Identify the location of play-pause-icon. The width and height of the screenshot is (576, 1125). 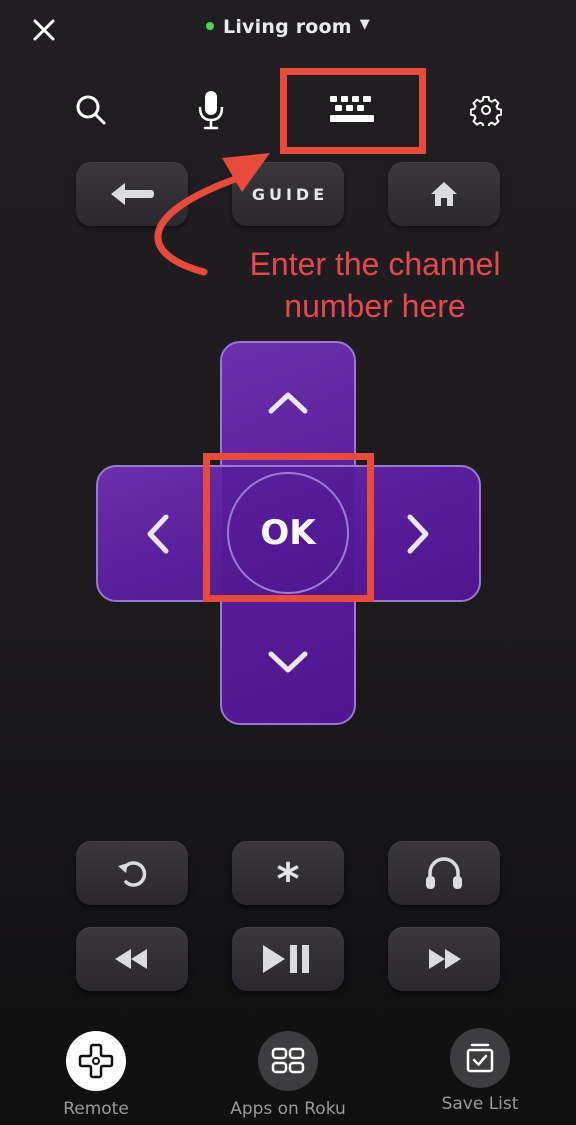
(286, 959).